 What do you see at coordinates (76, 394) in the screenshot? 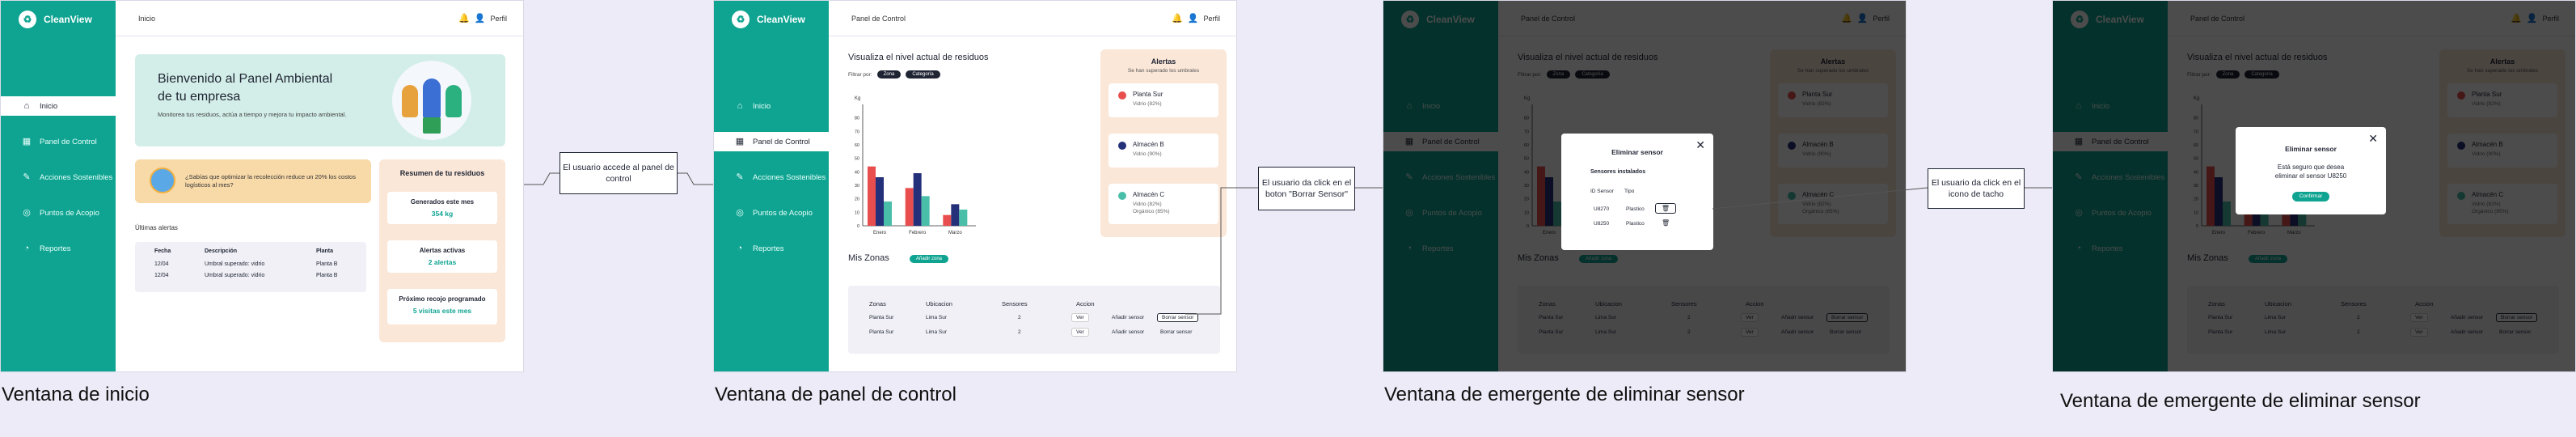
I see `caption-inicio: Ventana de inicio` at bounding box center [76, 394].